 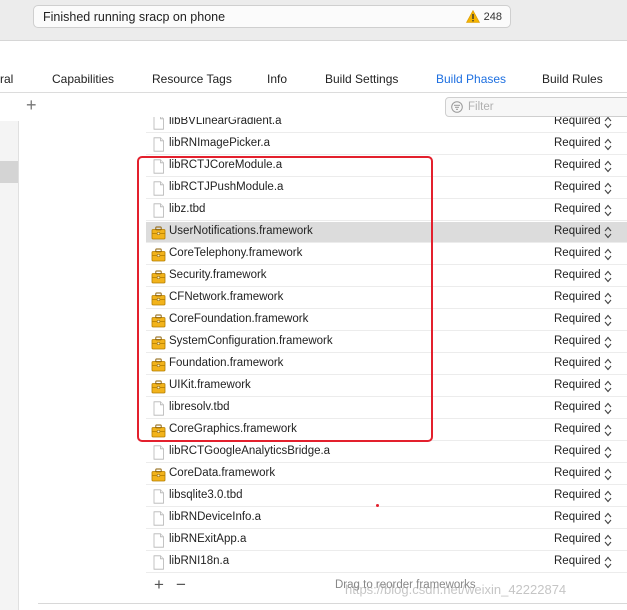 I want to click on framework-name: SystemConfiguration.framework, so click(x=251, y=341).